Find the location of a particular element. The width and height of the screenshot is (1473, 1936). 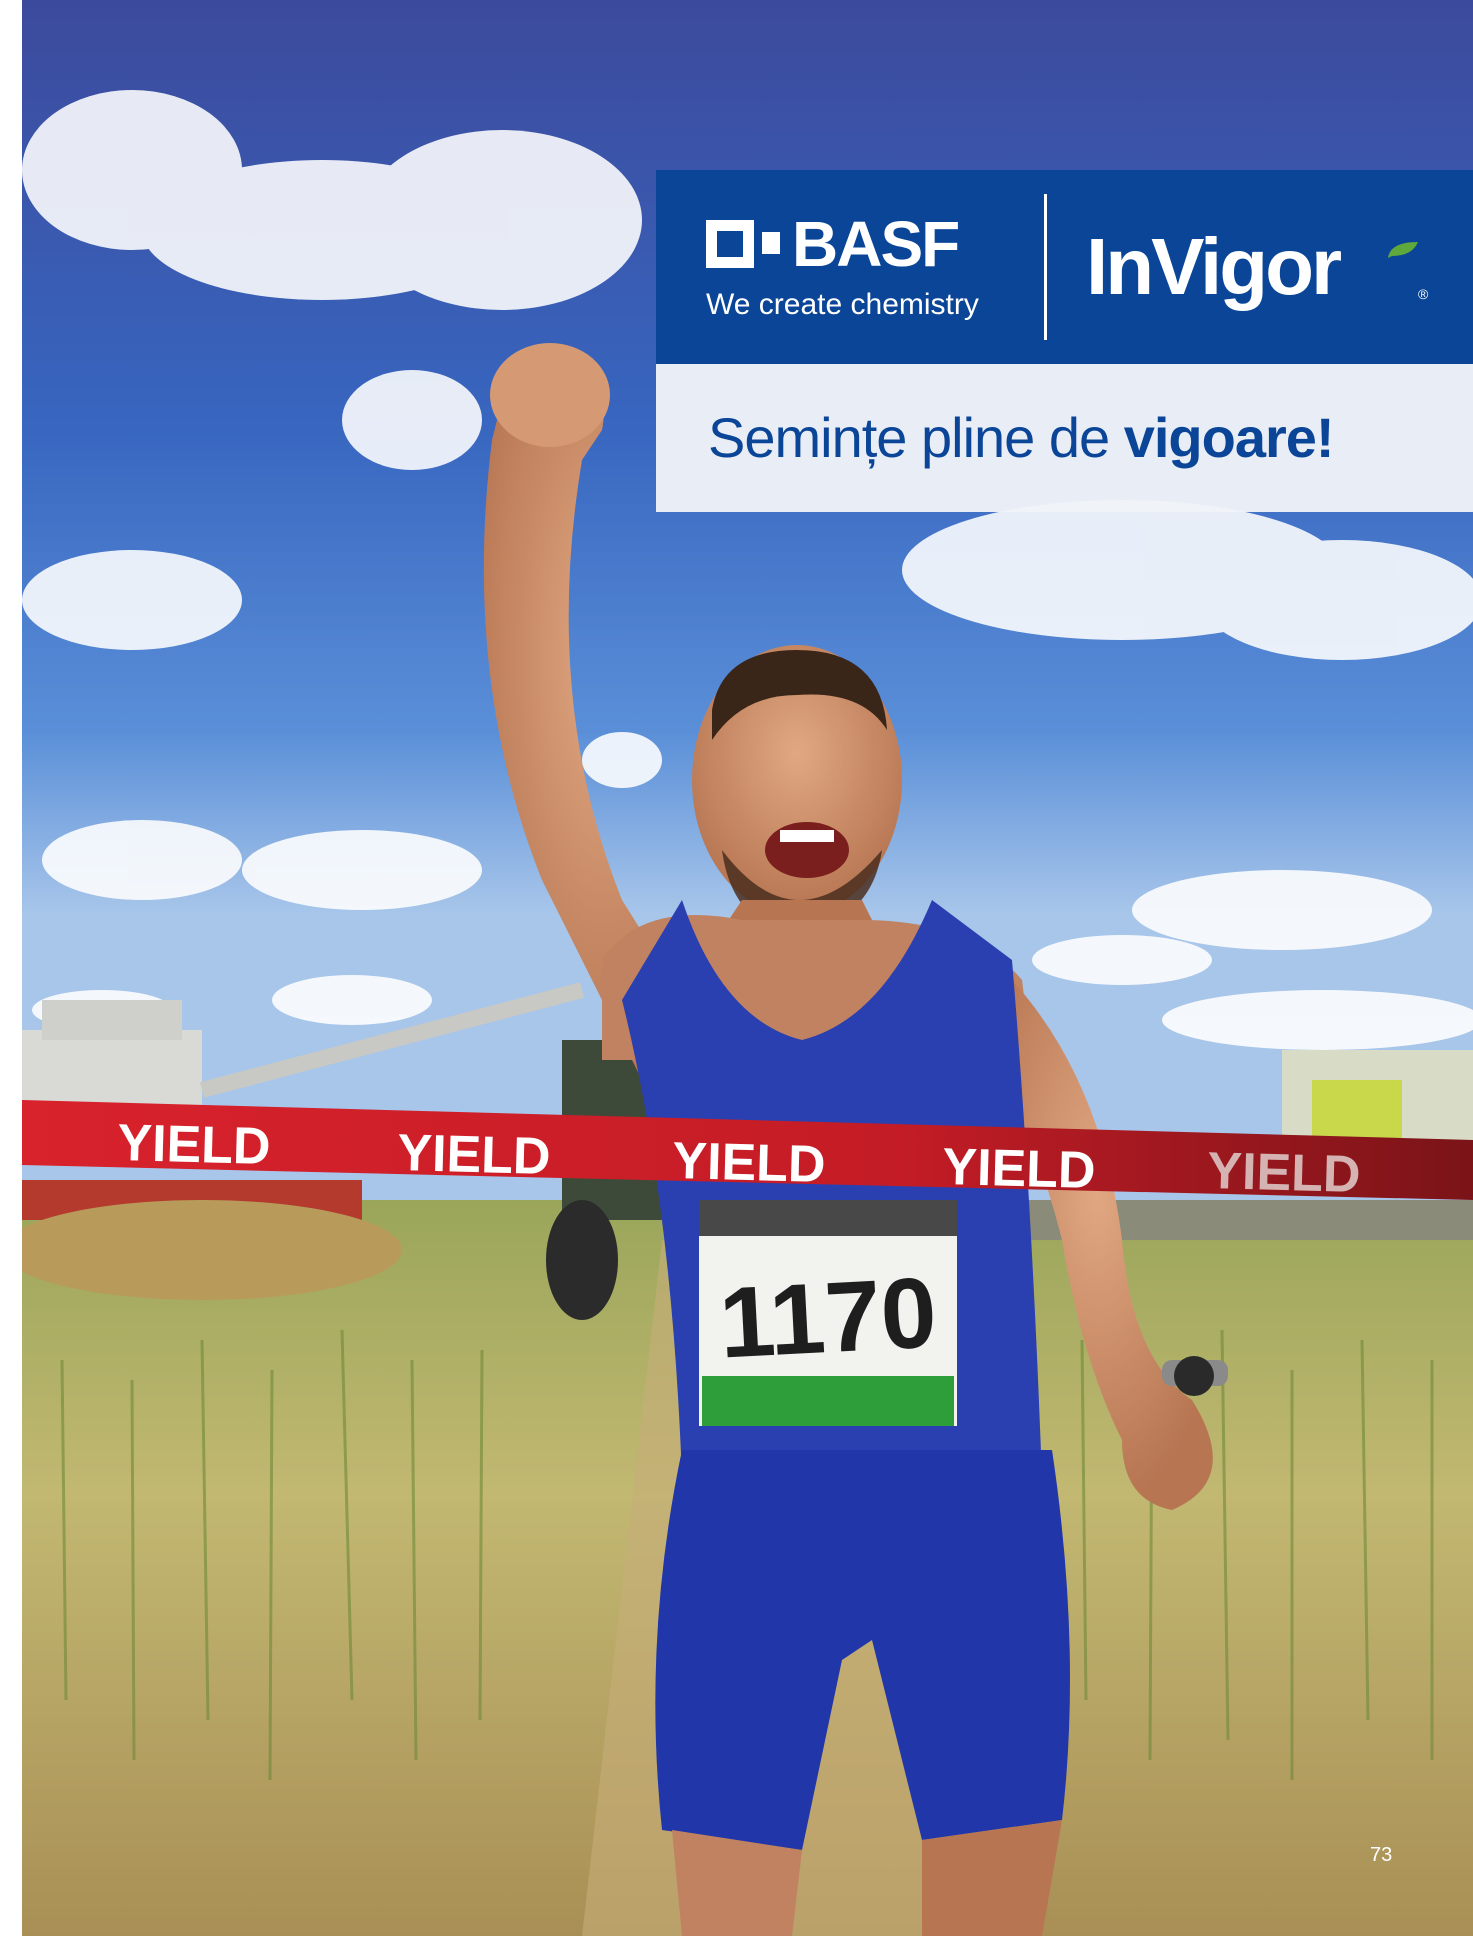

registered-mark: ® is located at coordinates (1423, 294).